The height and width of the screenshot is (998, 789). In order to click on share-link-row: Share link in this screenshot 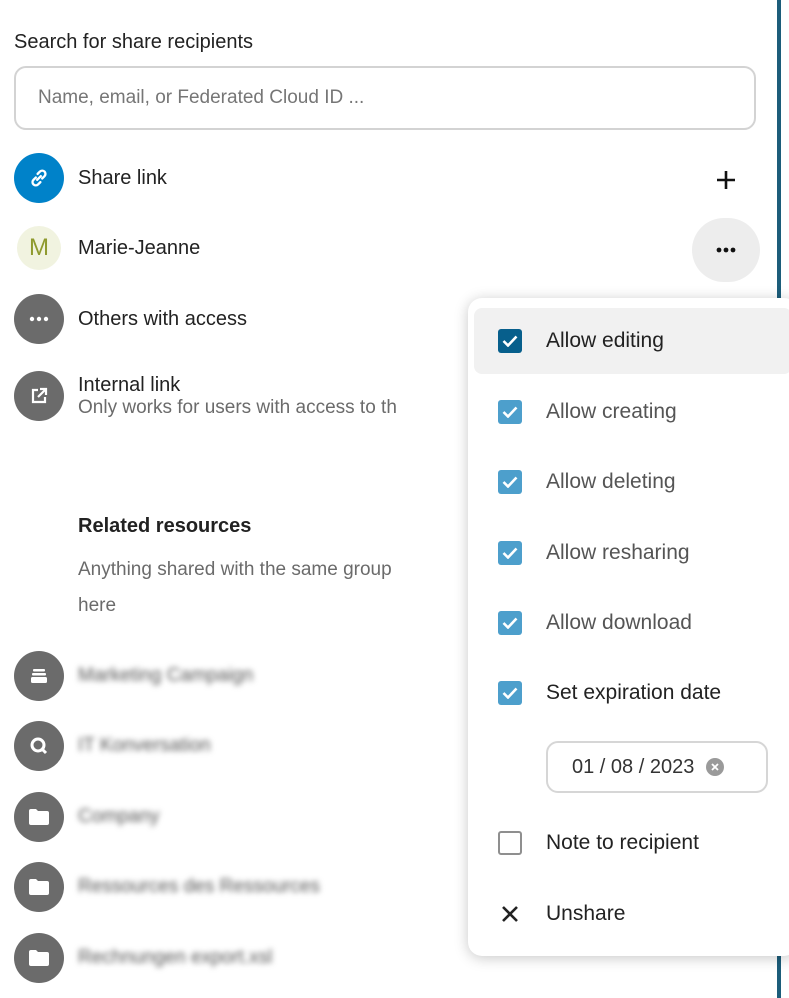, I will do `click(90, 178)`.